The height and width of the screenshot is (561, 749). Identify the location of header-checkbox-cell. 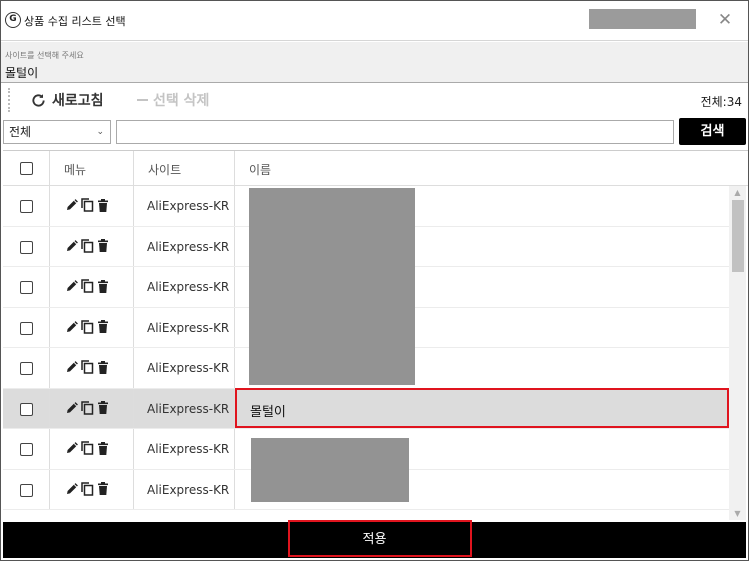
(26, 168).